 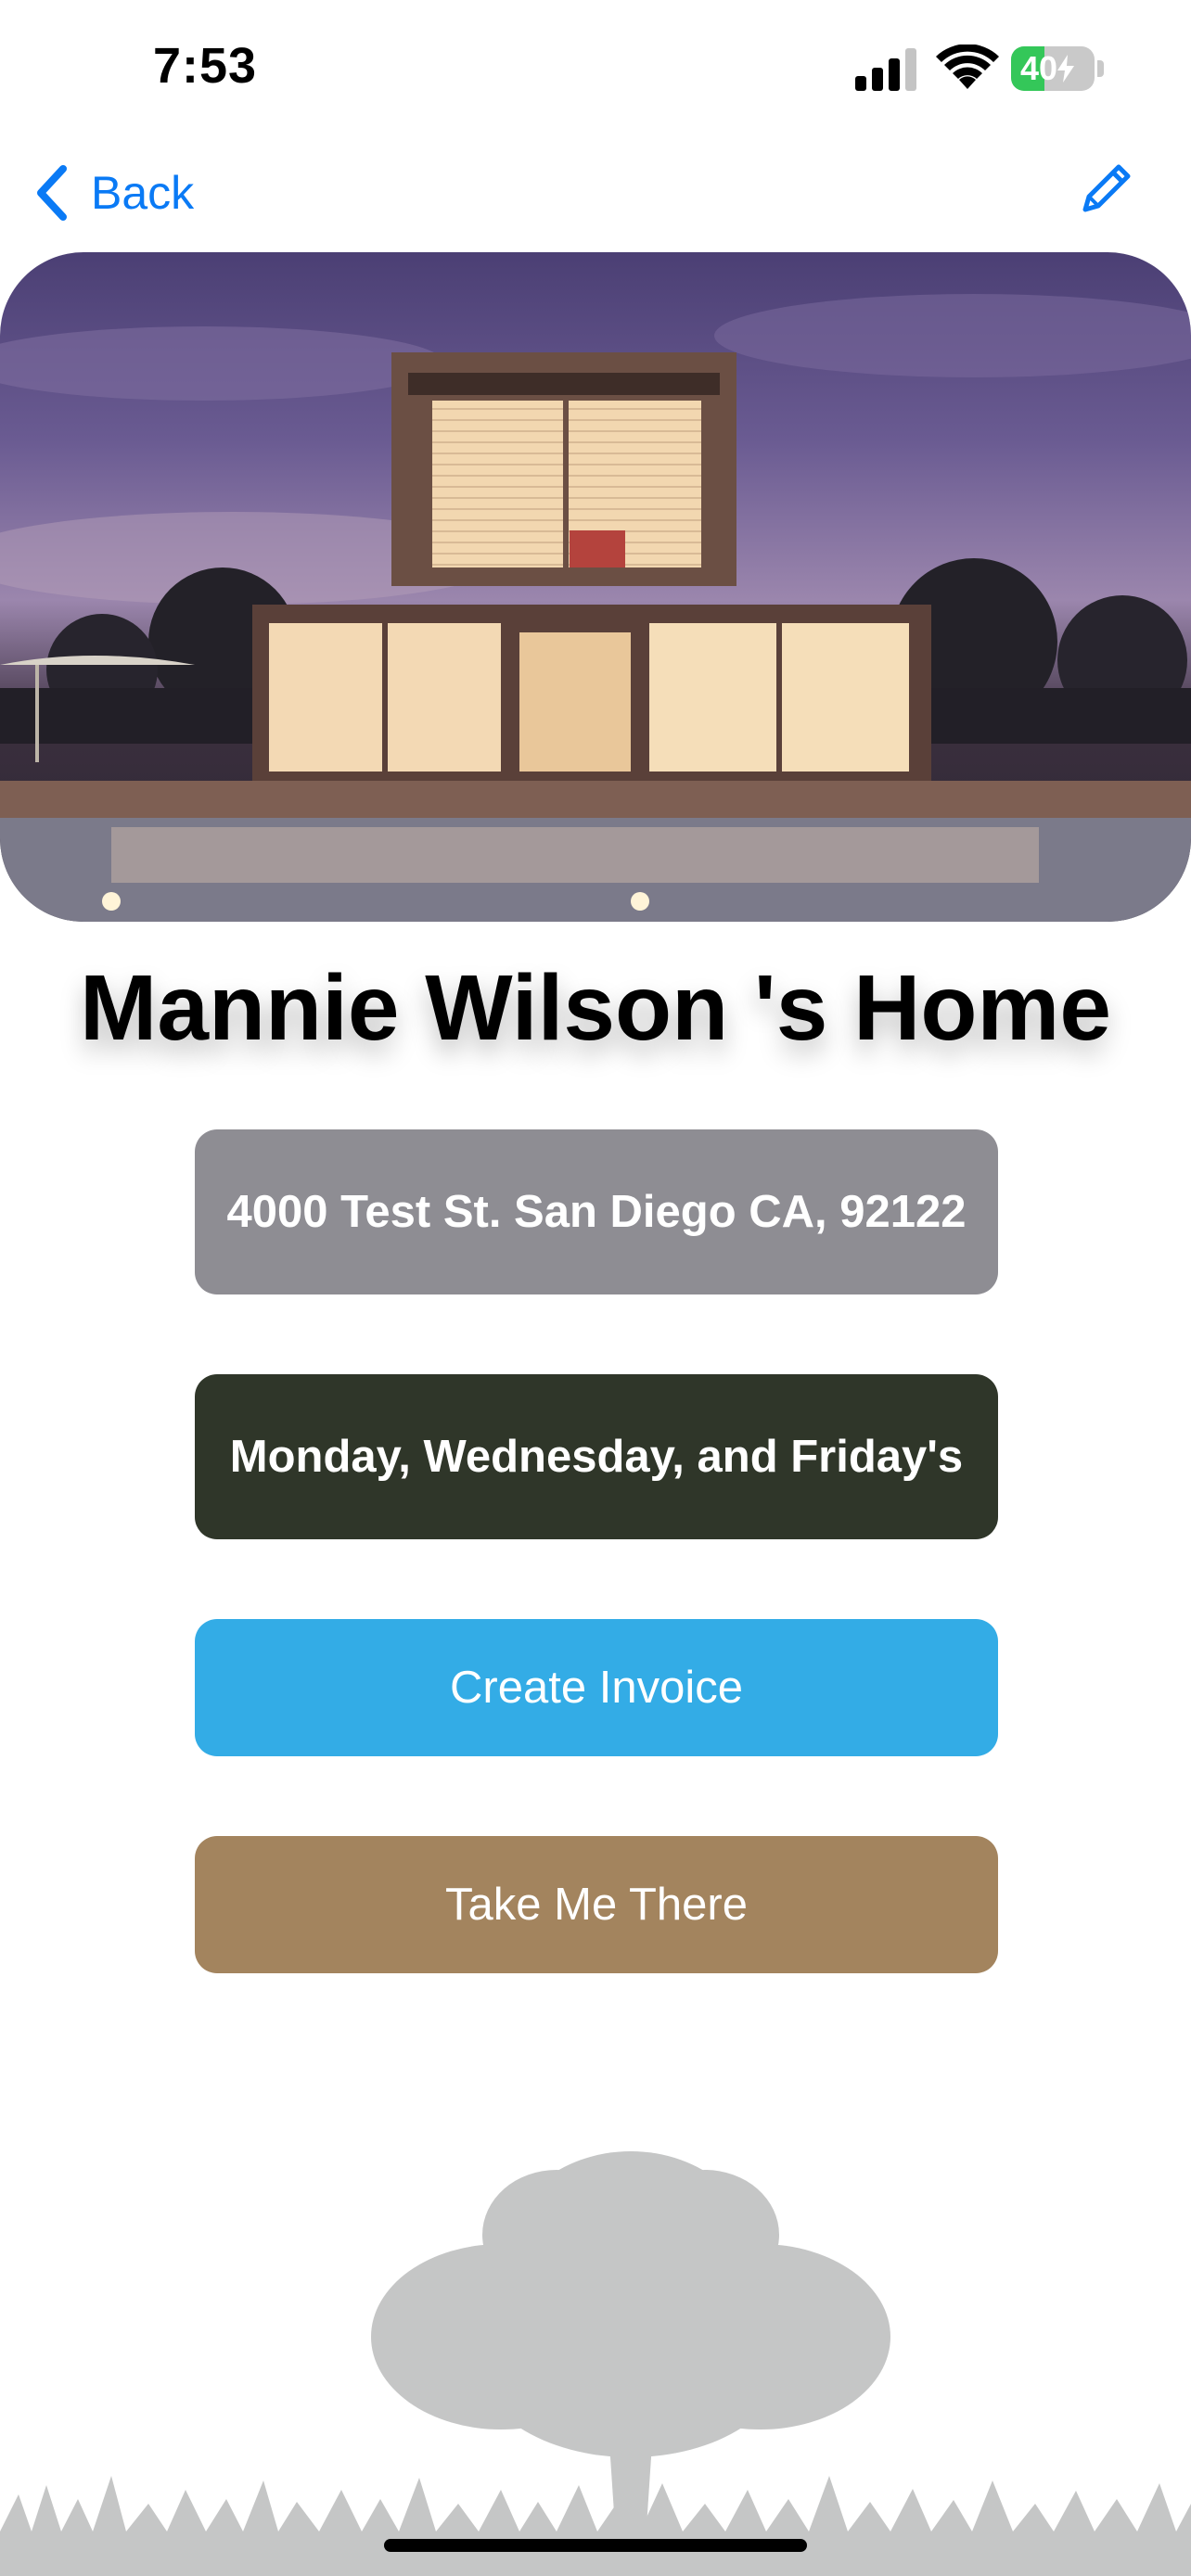 I want to click on pencil-icon, so click(x=1105, y=189).